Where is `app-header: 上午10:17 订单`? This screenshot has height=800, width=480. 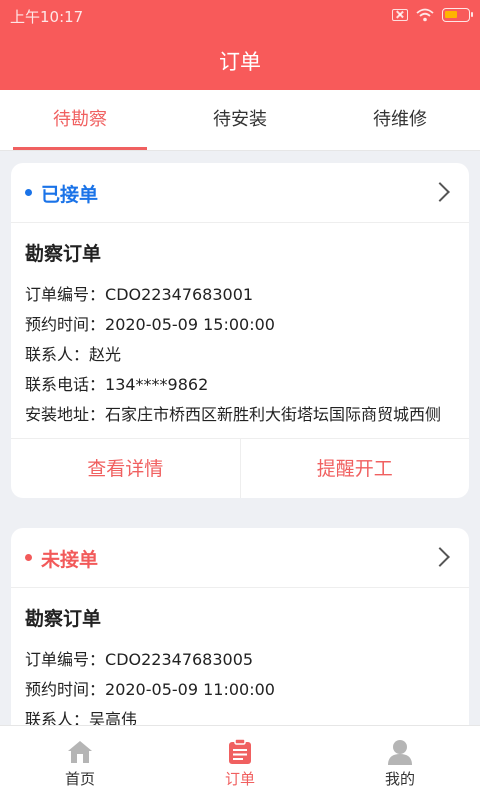
app-header: 上午10:17 订单 is located at coordinates (240, 45).